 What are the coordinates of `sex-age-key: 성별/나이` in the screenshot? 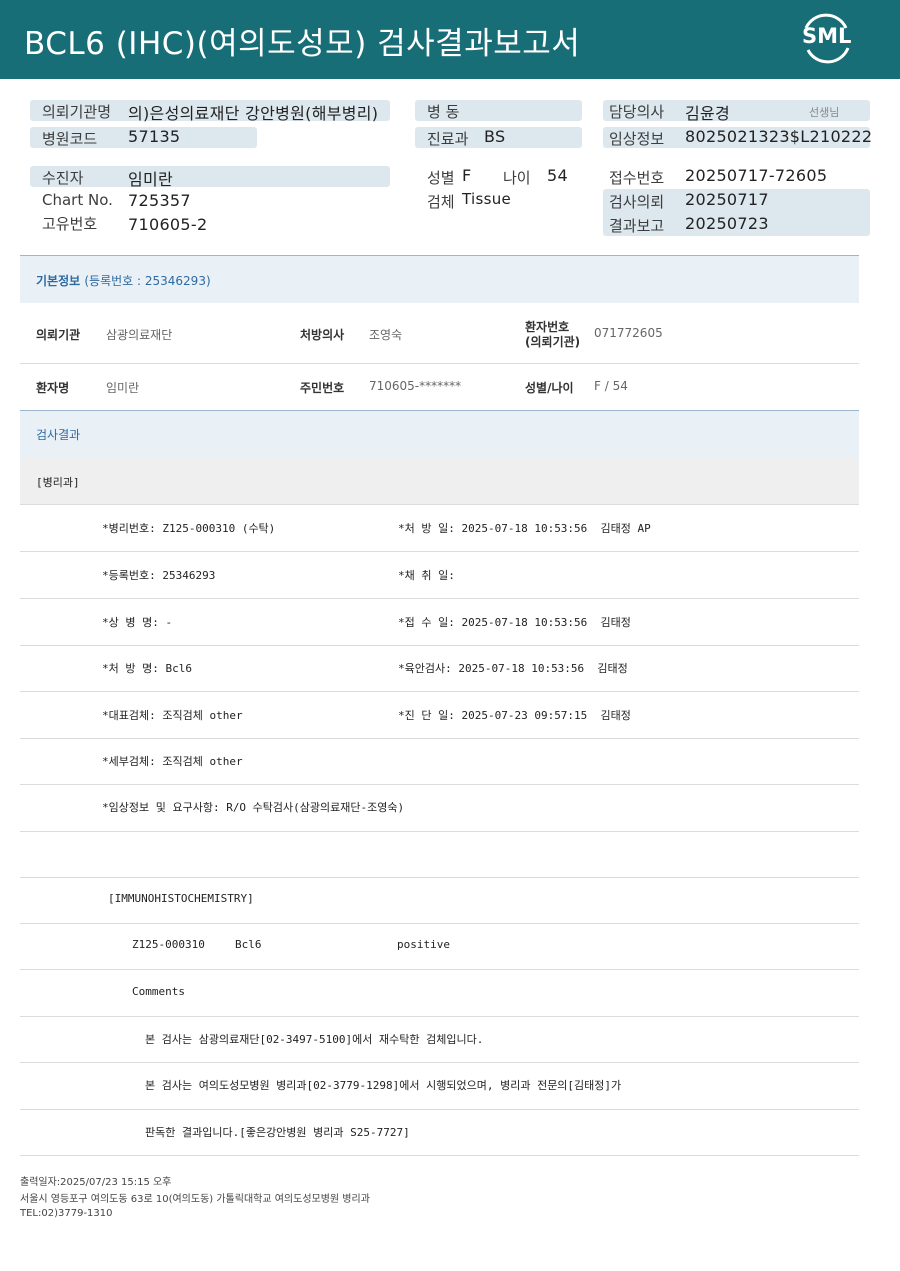 It's located at (549, 388).